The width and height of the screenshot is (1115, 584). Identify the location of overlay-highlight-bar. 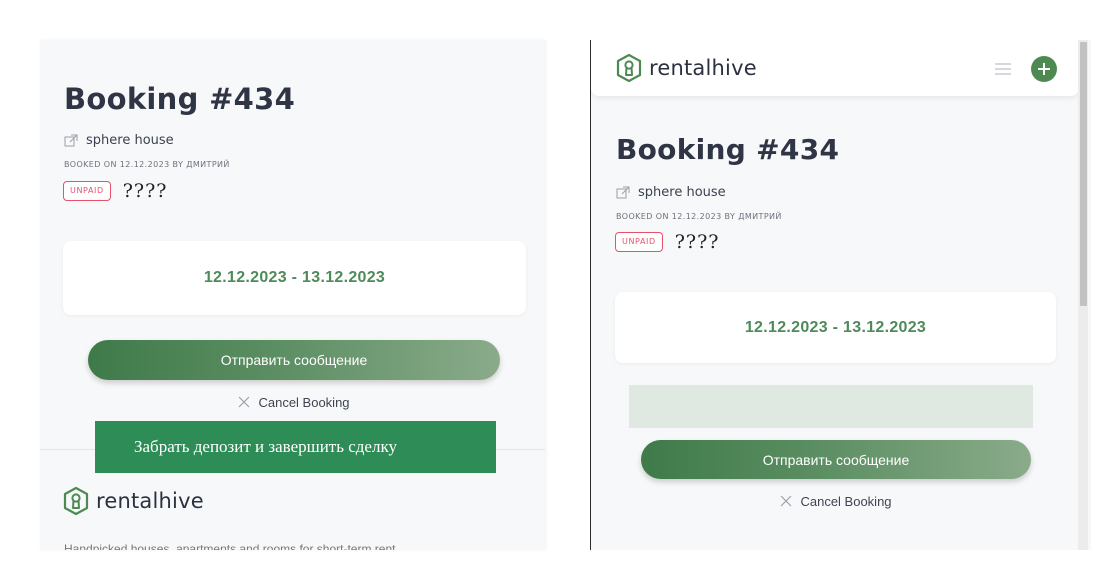
(831, 406).